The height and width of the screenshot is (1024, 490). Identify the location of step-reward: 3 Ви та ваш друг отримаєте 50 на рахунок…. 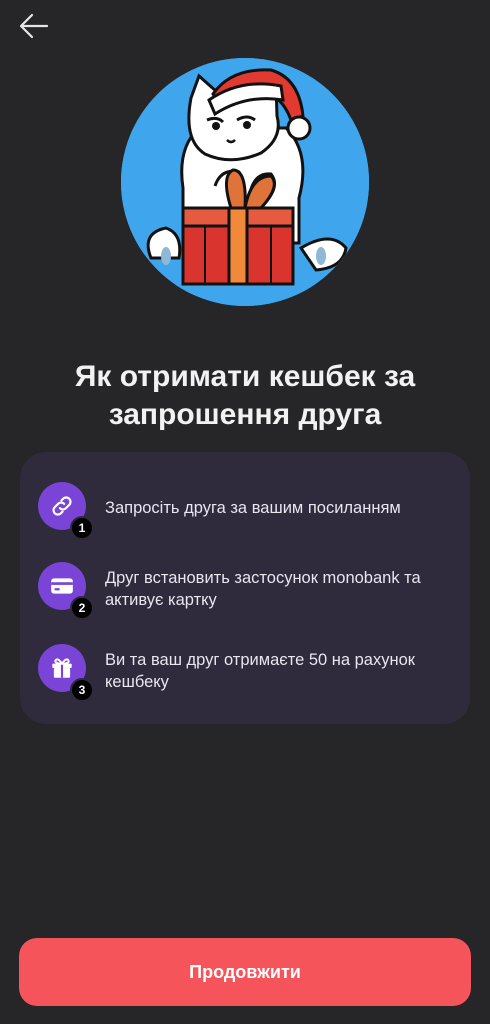
(248, 674).